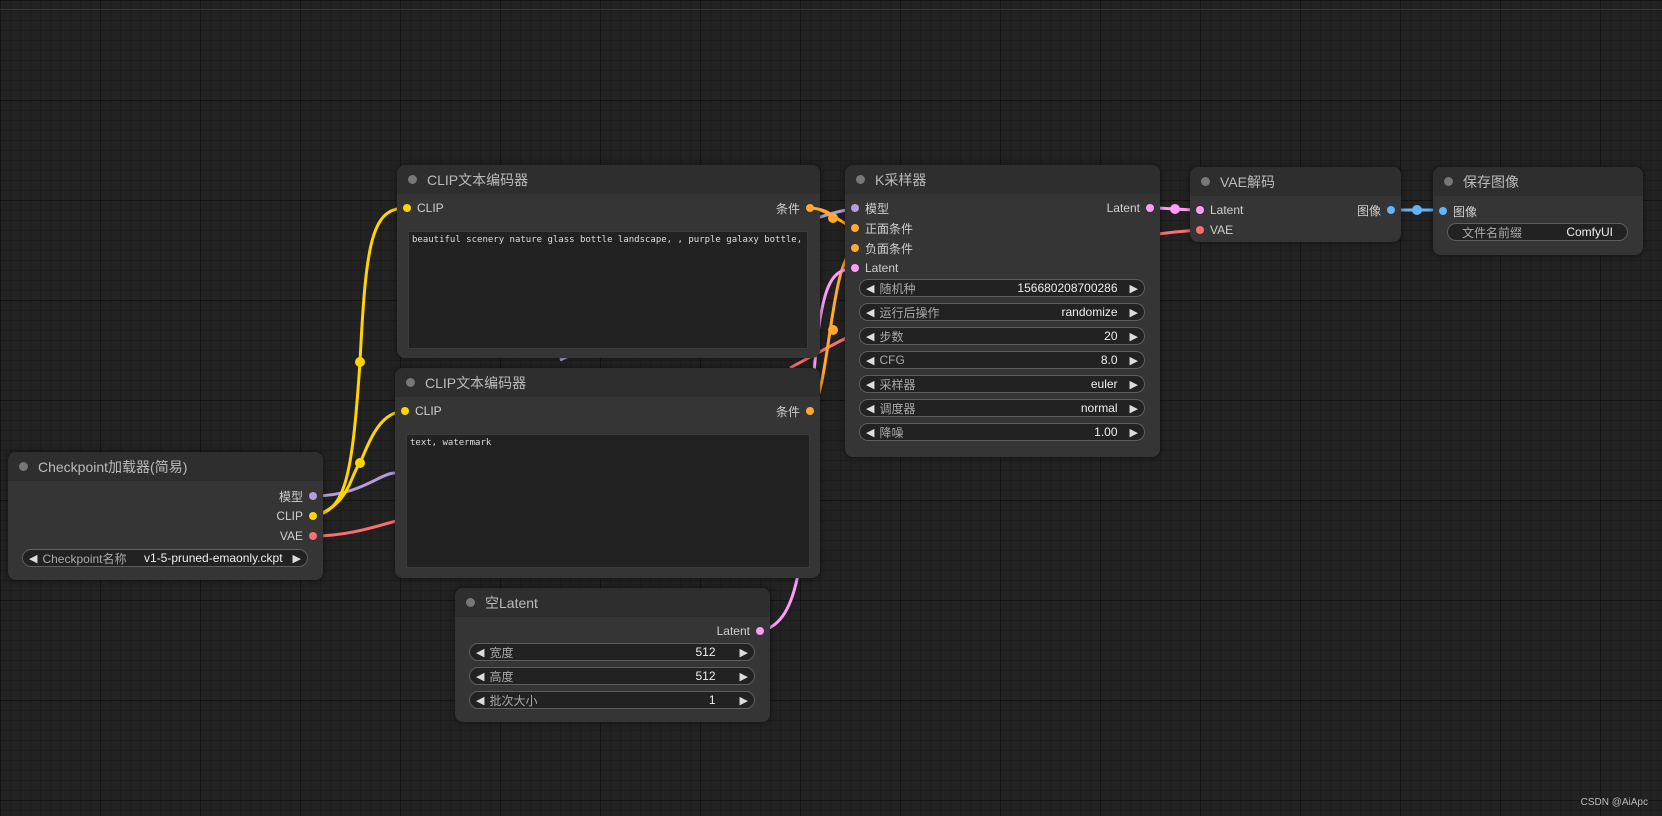 The width and height of the screenshot is (1662, 816). What do you see at coordinates (165, 466) in the screenshot?
I see `node-title: Checkpoint加载器(简易)` at bounding box center [165, 466].